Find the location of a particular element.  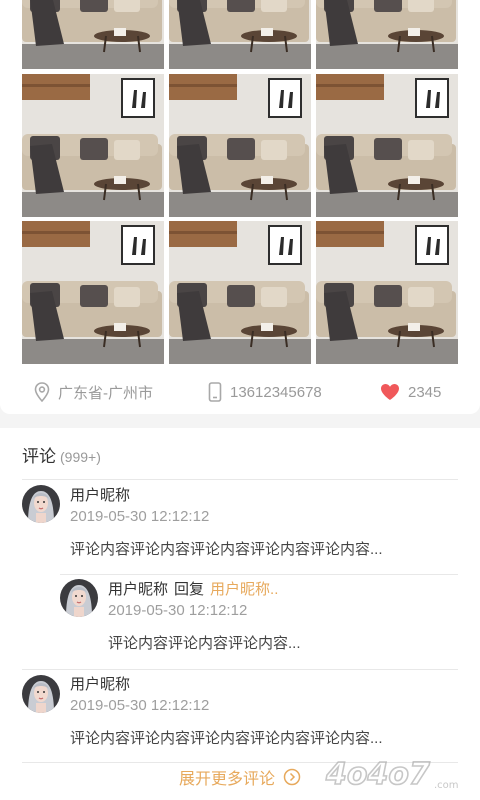

username-text: 用户昵称 is located at coordinates (100, 684).